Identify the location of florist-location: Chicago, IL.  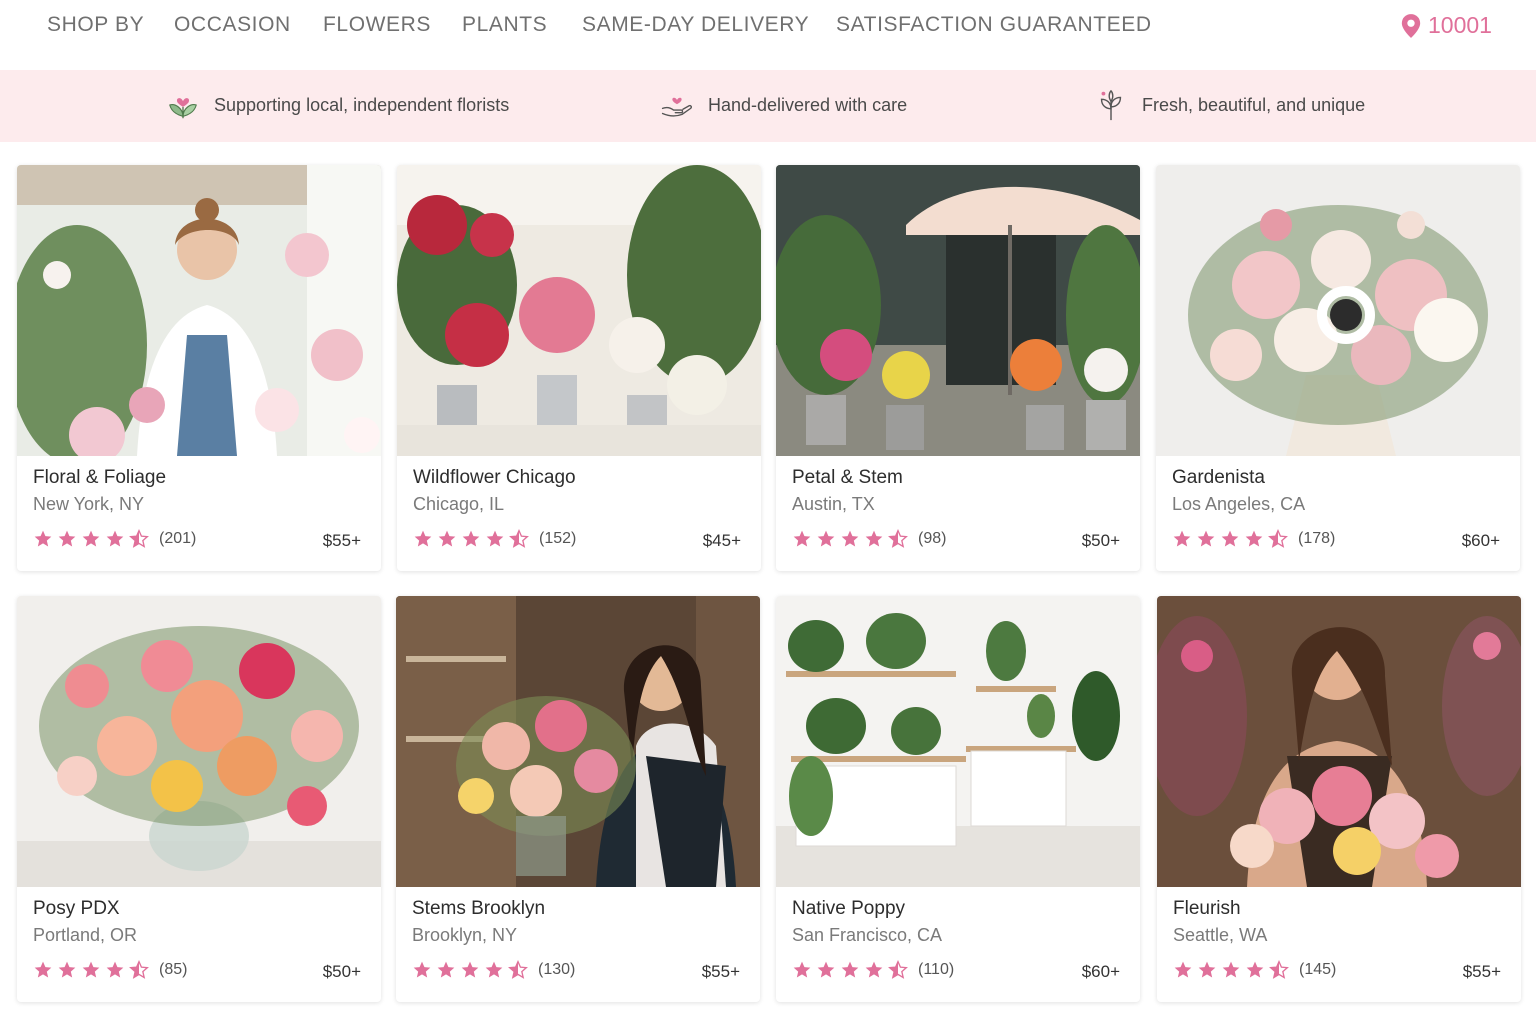
(459, 504).